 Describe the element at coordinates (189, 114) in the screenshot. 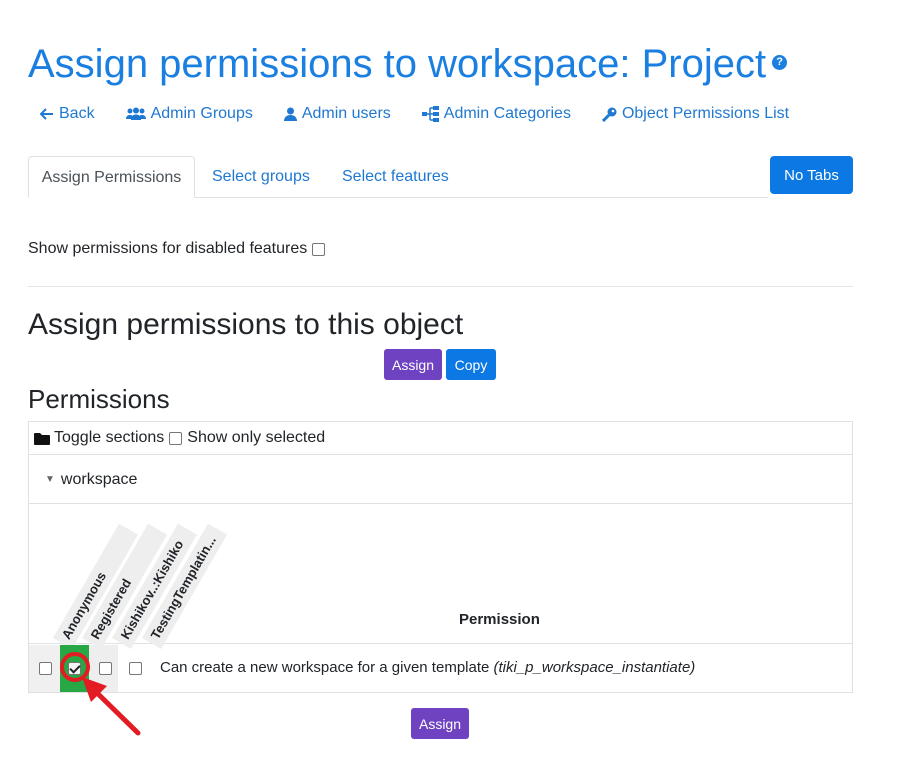

I see `admin-groups-link: Admin Groups` at that location.